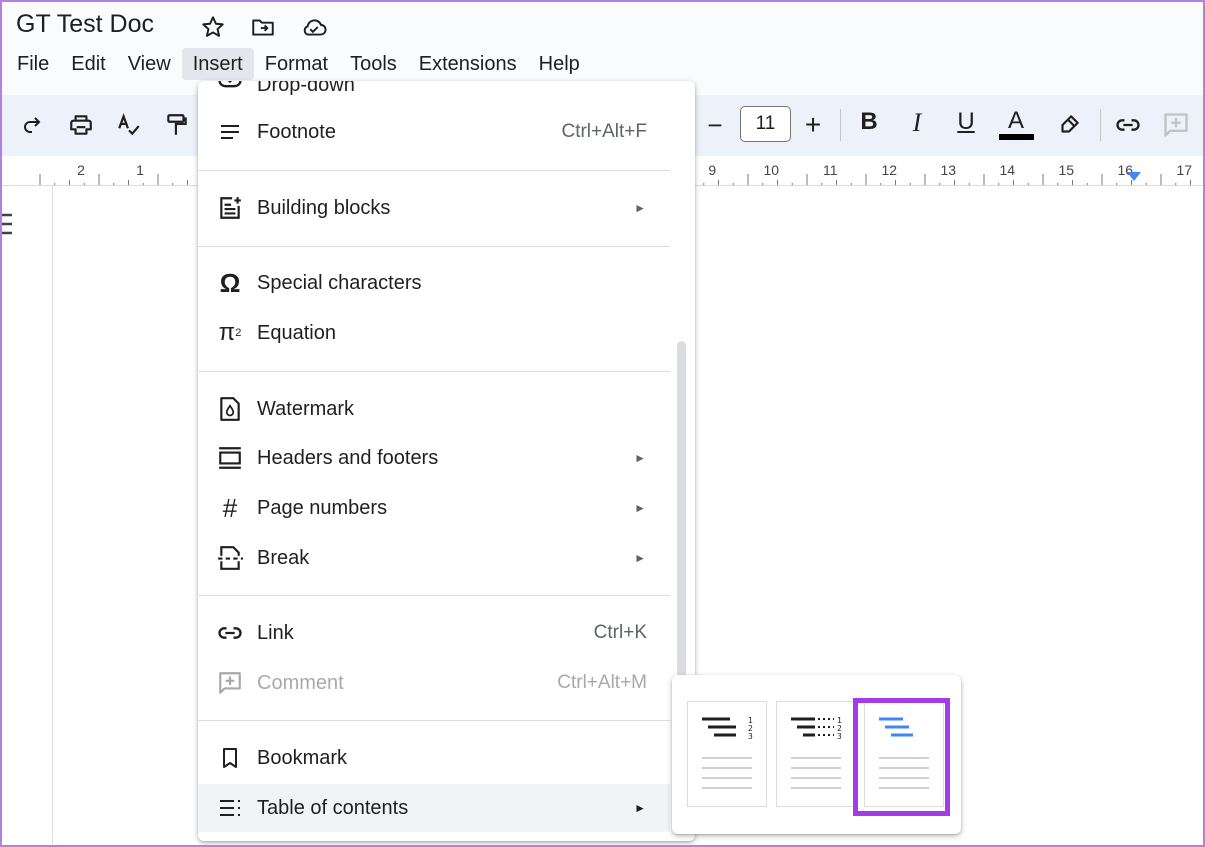  Describe the element at coordinates (263, 27) in the screenshot. I see `move-folder-icon` at that location.